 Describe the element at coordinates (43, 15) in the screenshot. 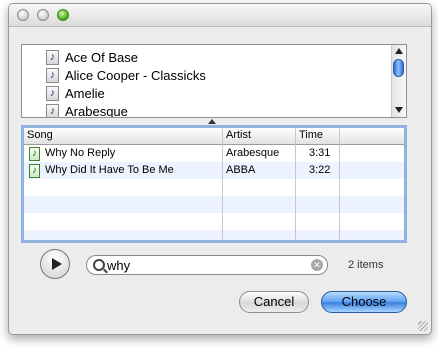

I see `minimize-window-button` at that location.